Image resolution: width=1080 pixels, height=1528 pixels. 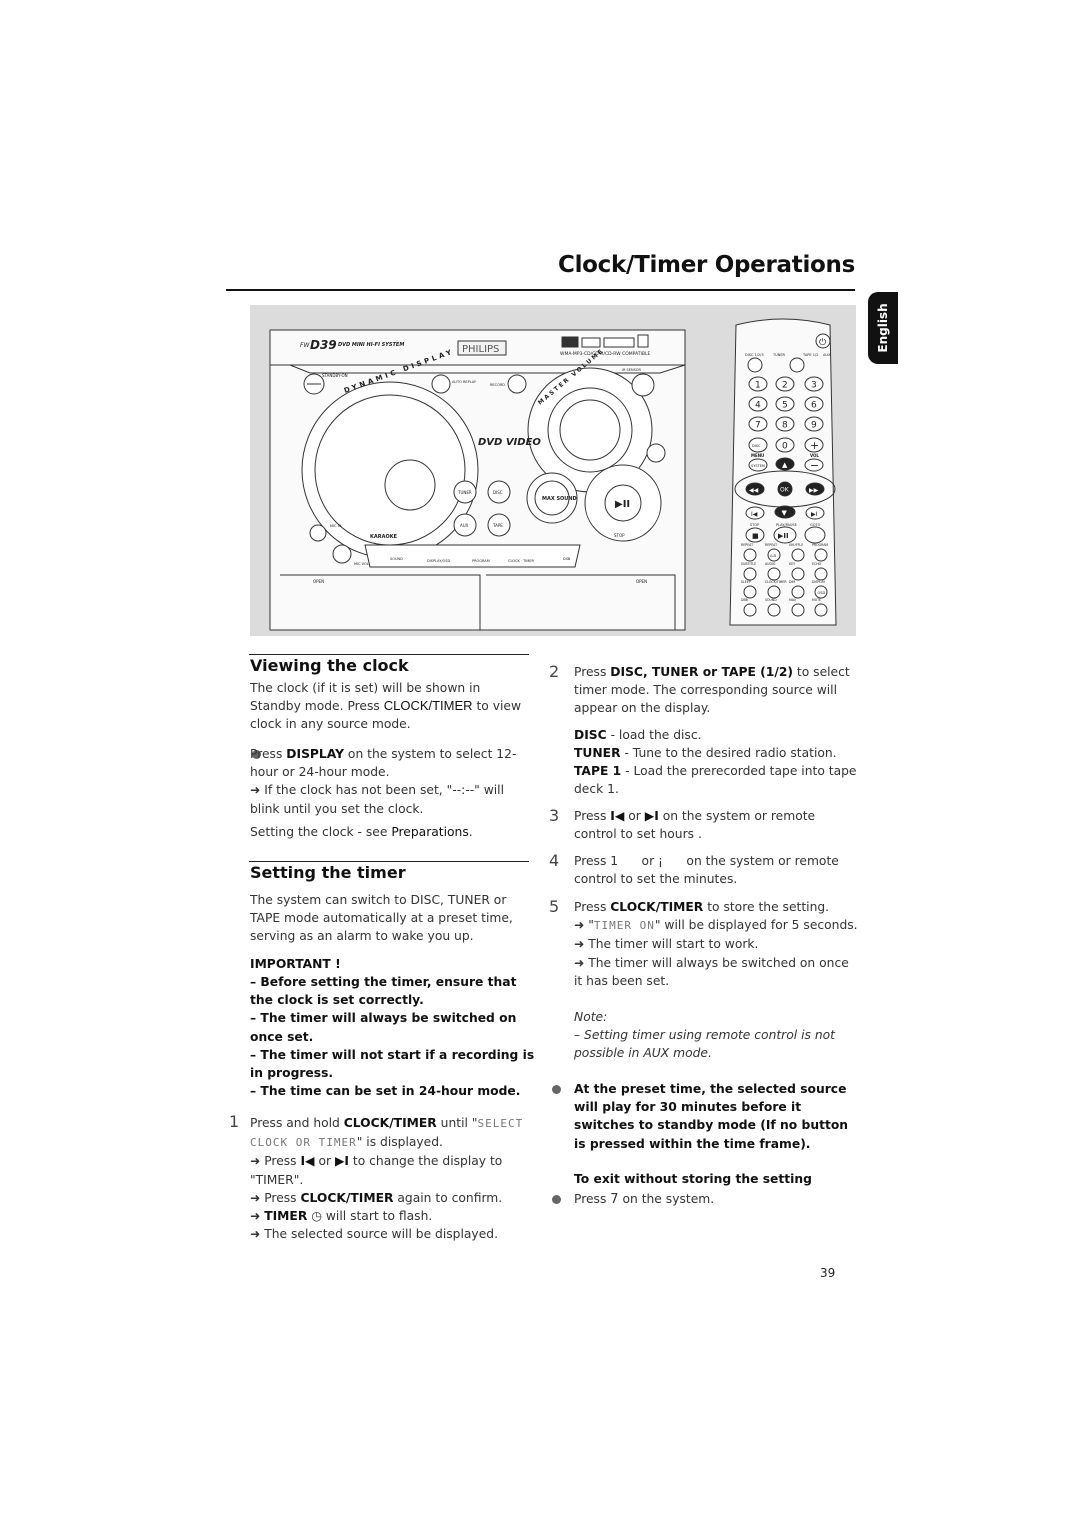 I want to click on record-button, so click(x=517, y=384).